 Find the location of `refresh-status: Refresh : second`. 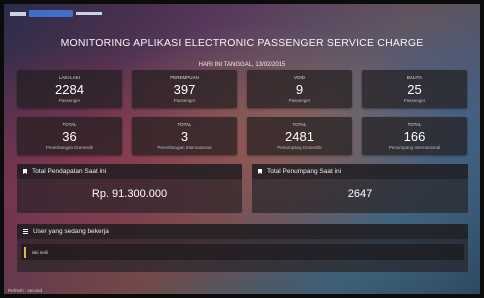

refresh-status: Refresh : second is located at coordinates (25, 290).